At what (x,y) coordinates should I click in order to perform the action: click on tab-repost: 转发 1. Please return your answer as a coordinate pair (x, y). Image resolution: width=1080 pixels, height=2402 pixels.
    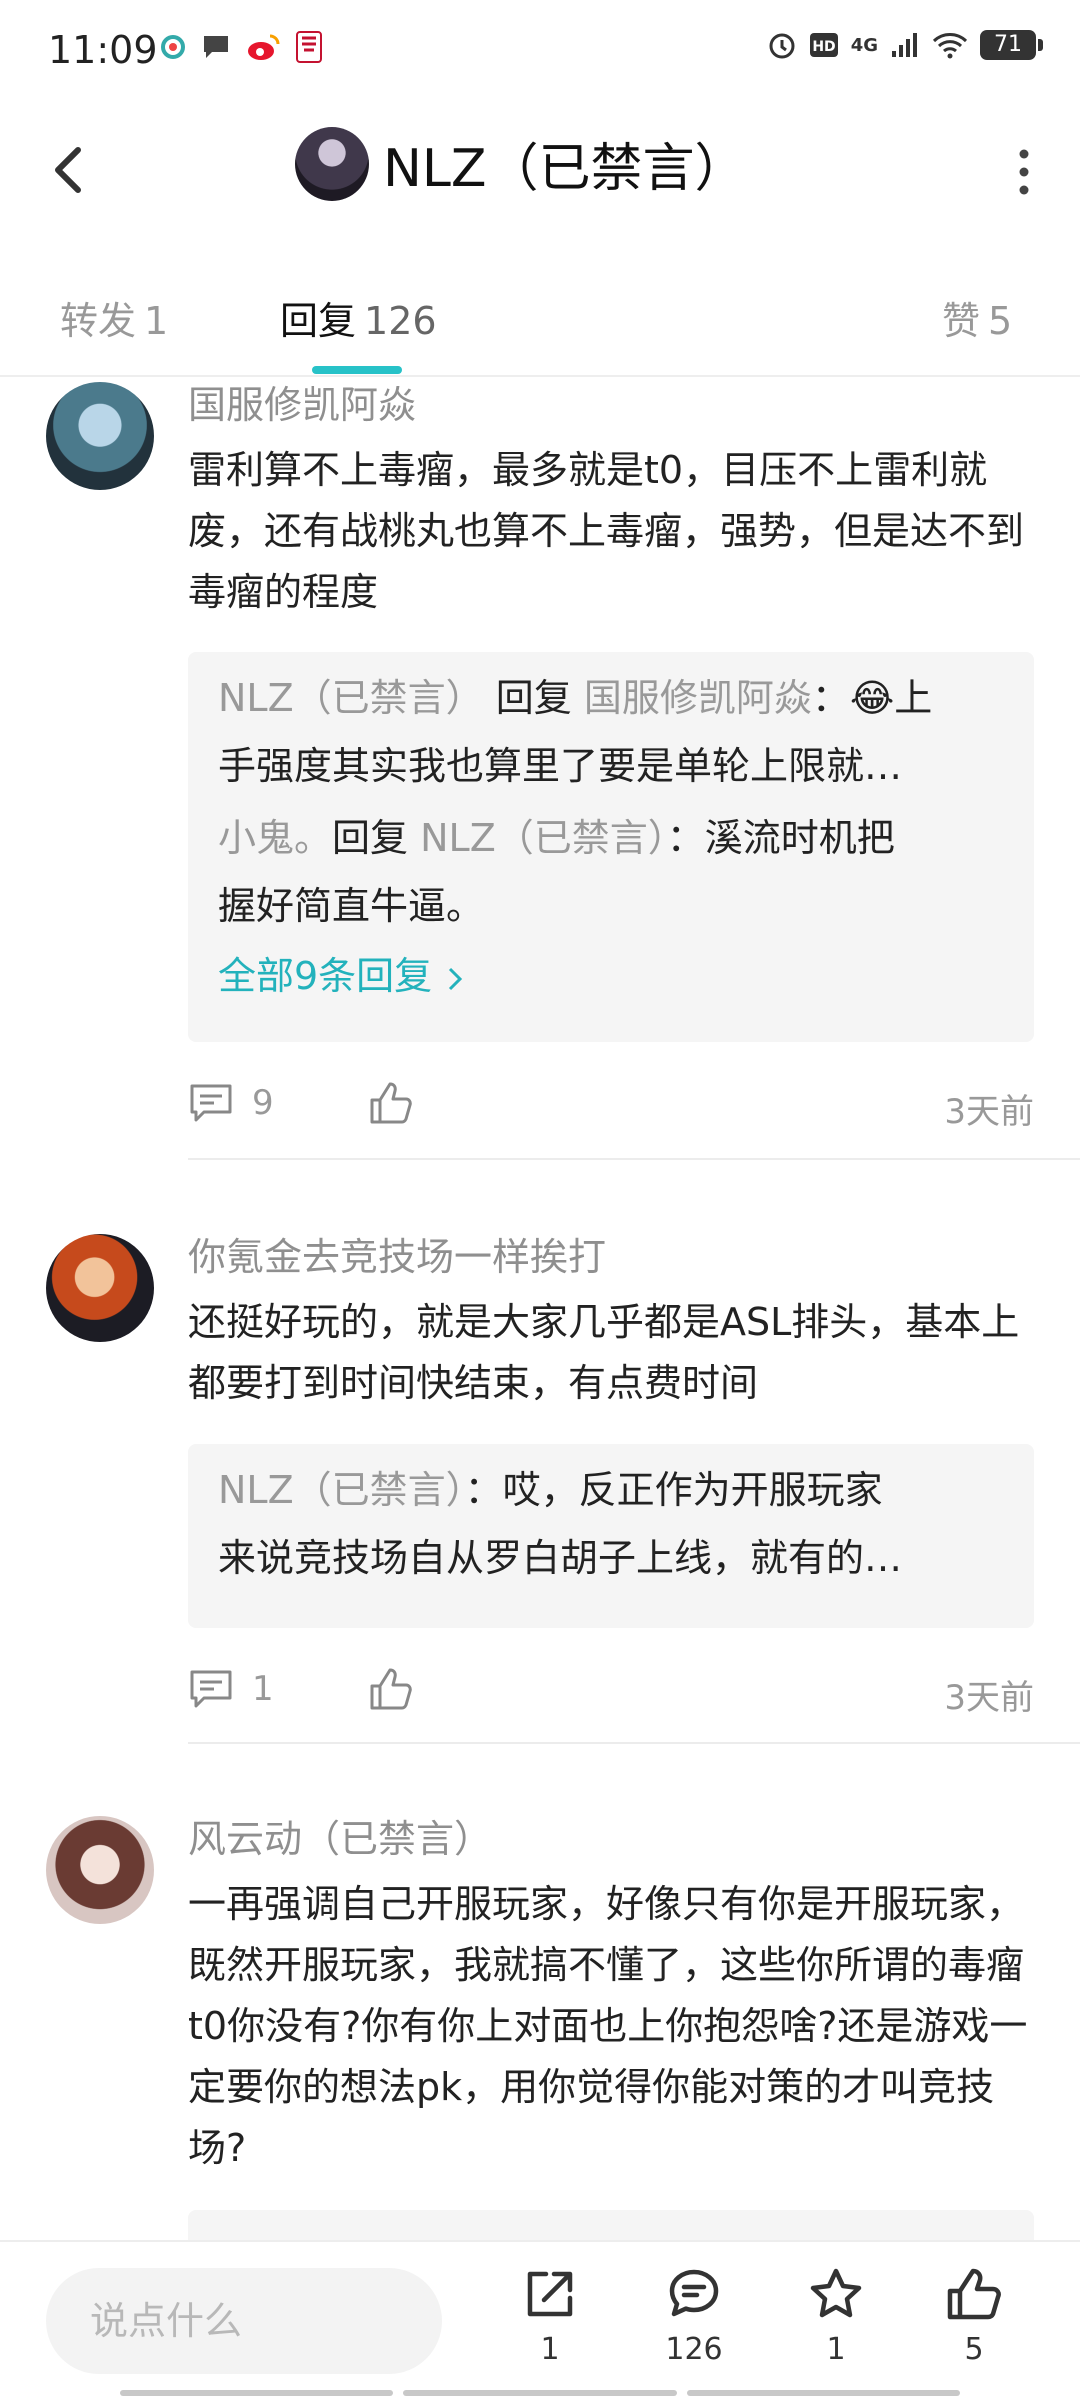
    Looking at the image, I should click on (114, 317).